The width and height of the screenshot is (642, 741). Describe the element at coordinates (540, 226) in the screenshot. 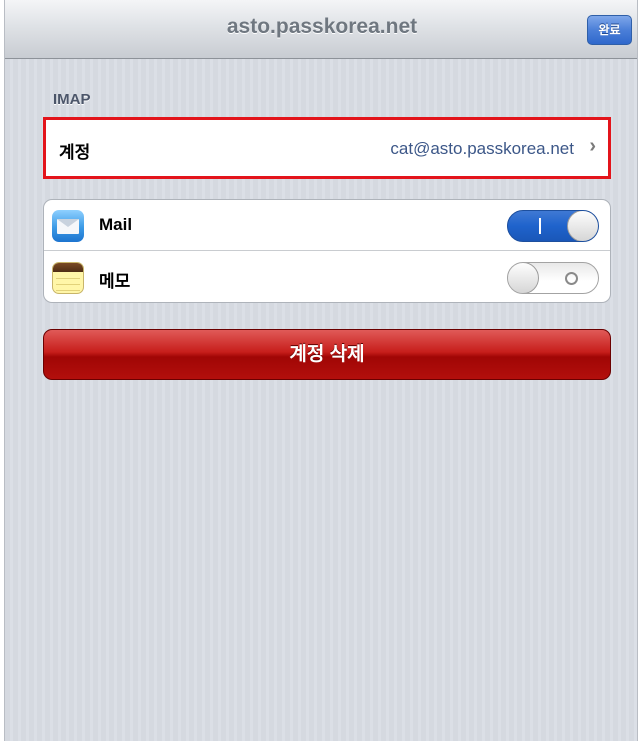

I see `toggle-on-mark` at that location.